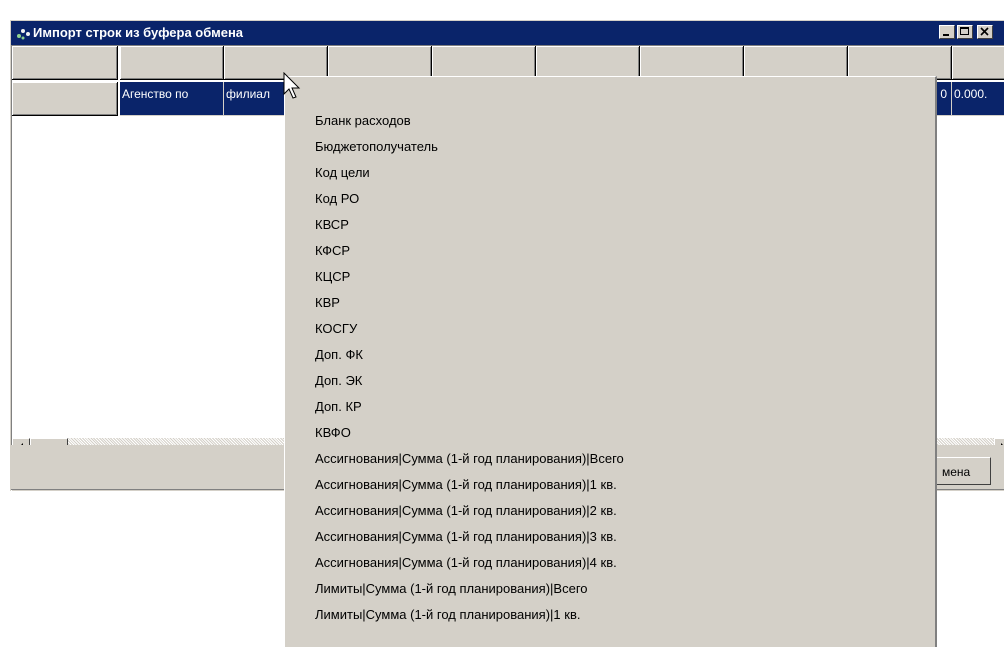  What do you see at coordinates (363, 121) in the screenshot?
I see `menu-item: Бланк расходов` at bounding box center [363, 121].